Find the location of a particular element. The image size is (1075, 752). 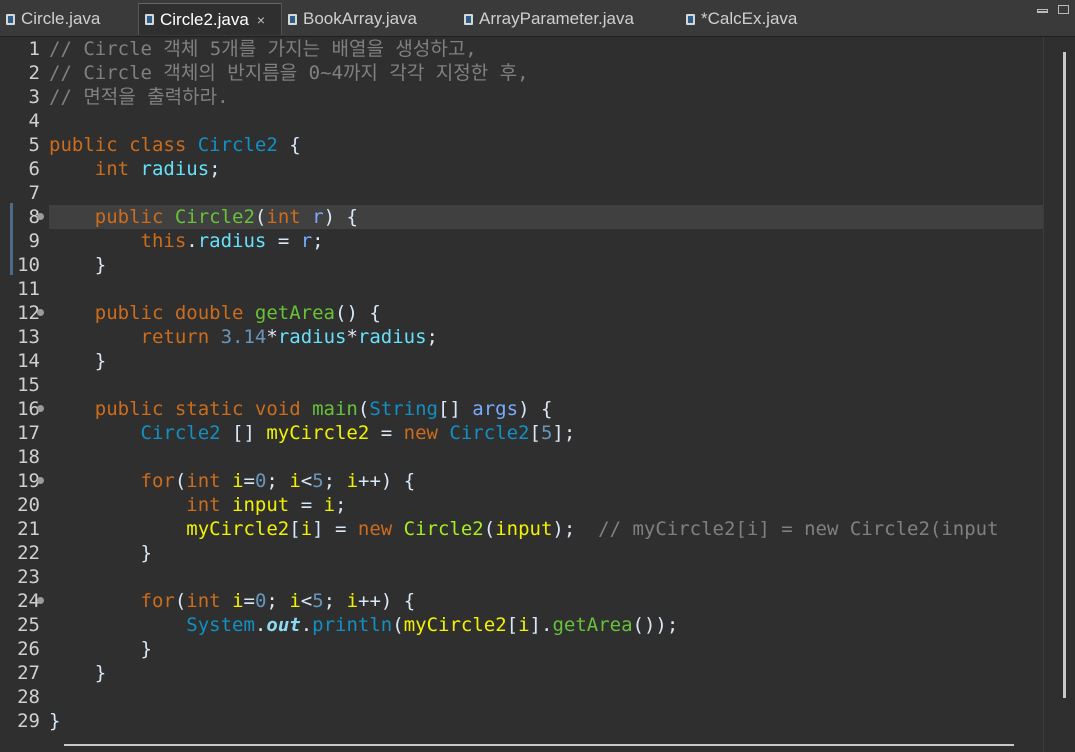

code-line: 10 } is located at coordinates (522, 265).